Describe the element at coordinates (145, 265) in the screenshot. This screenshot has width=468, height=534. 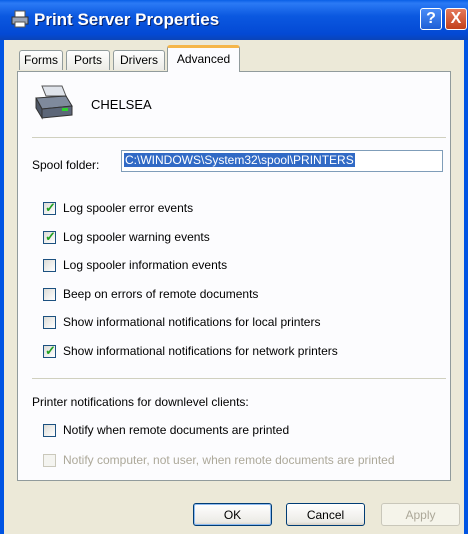
I see `checkbox-label: Log spooler information events` at that location.